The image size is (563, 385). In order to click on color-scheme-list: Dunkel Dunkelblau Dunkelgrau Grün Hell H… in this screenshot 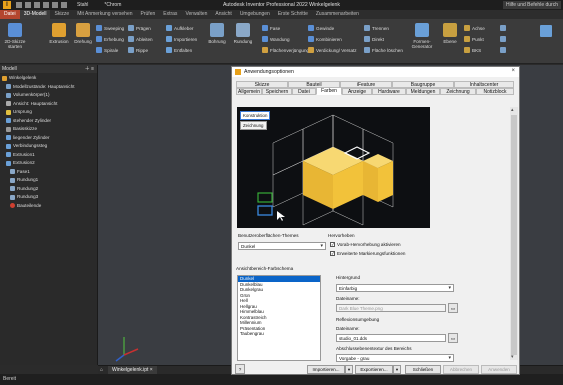, I will do `click(279, 318)`.